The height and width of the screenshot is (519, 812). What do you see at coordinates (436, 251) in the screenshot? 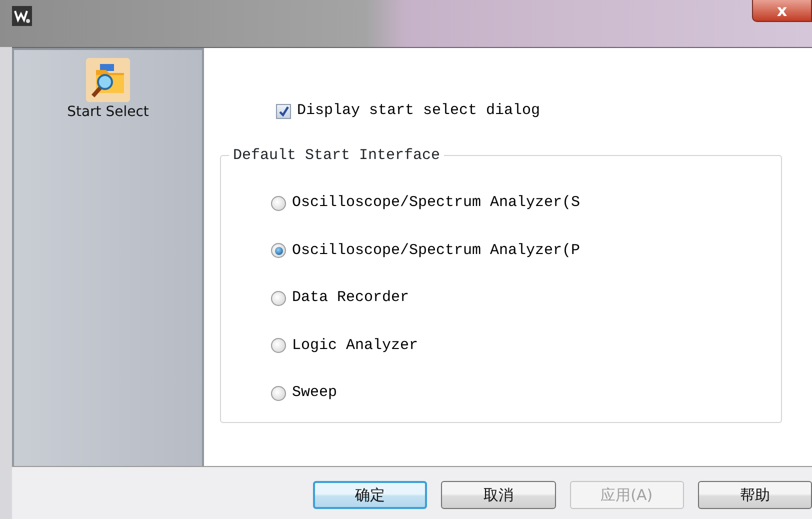
I see `radio-label: Oscilloscope/Spectrum Analyzer(P` at bounding box center [436, 251].